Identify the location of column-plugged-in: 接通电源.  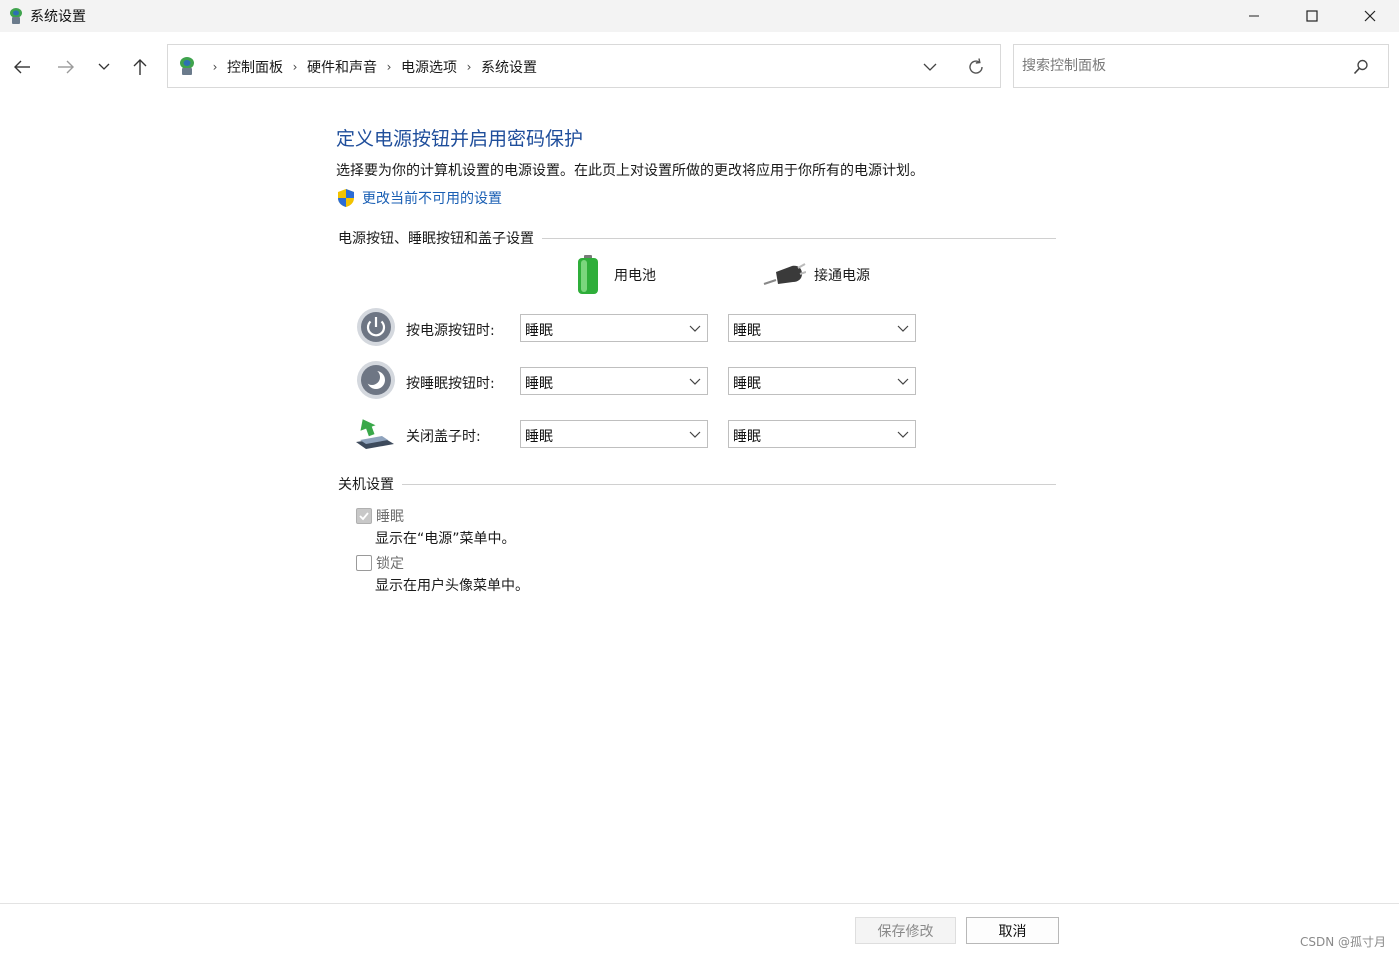
(816, 275).